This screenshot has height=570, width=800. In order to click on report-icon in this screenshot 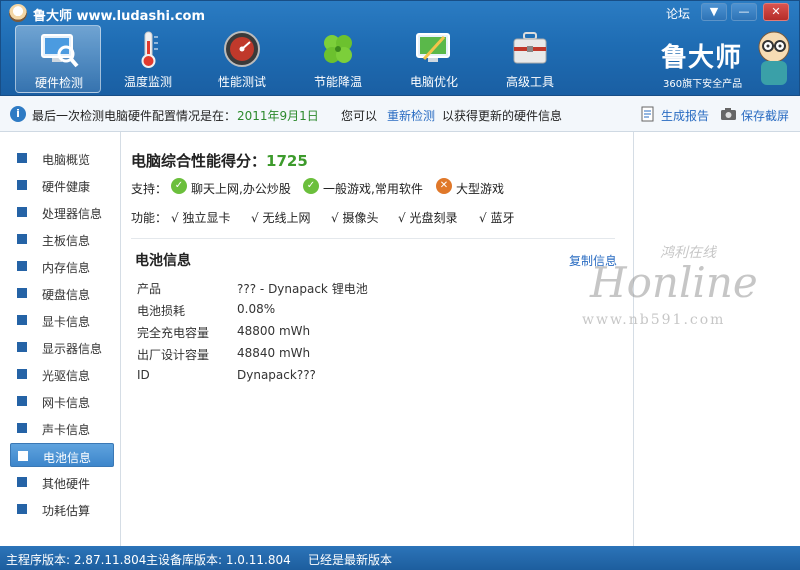, I will do `click(647, 114)`.